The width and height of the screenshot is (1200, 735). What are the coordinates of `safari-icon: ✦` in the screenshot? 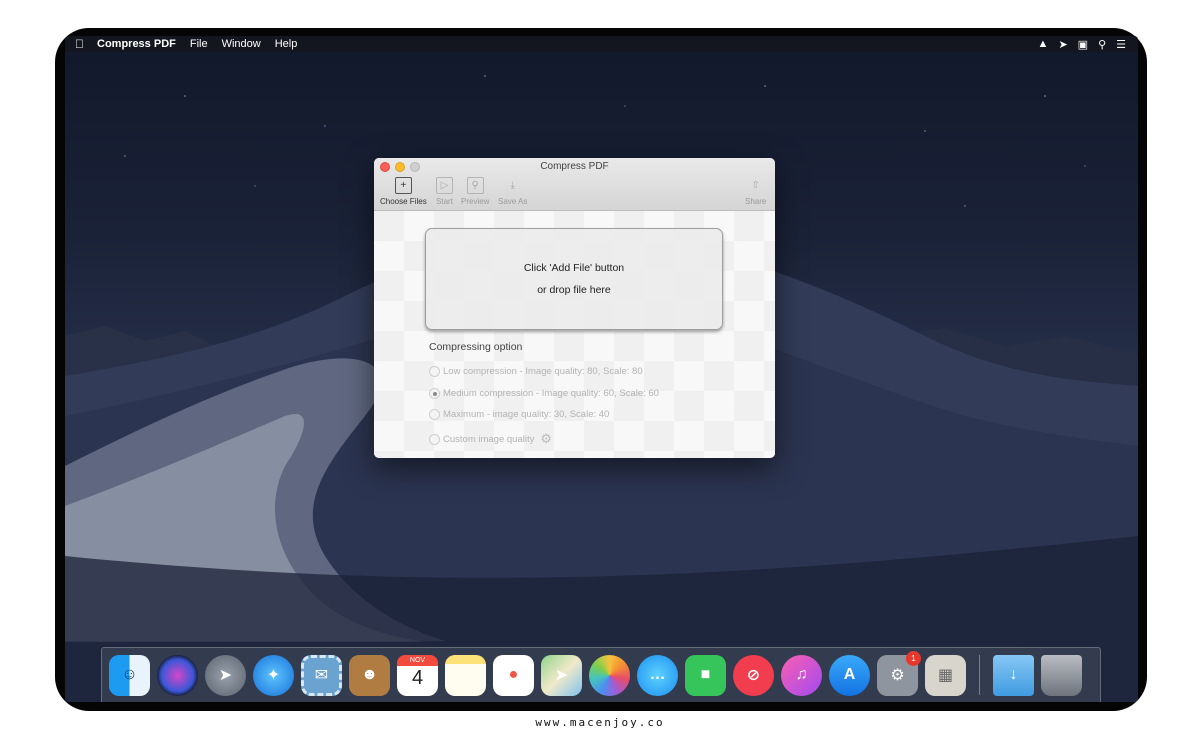 It's located at (273, 675).